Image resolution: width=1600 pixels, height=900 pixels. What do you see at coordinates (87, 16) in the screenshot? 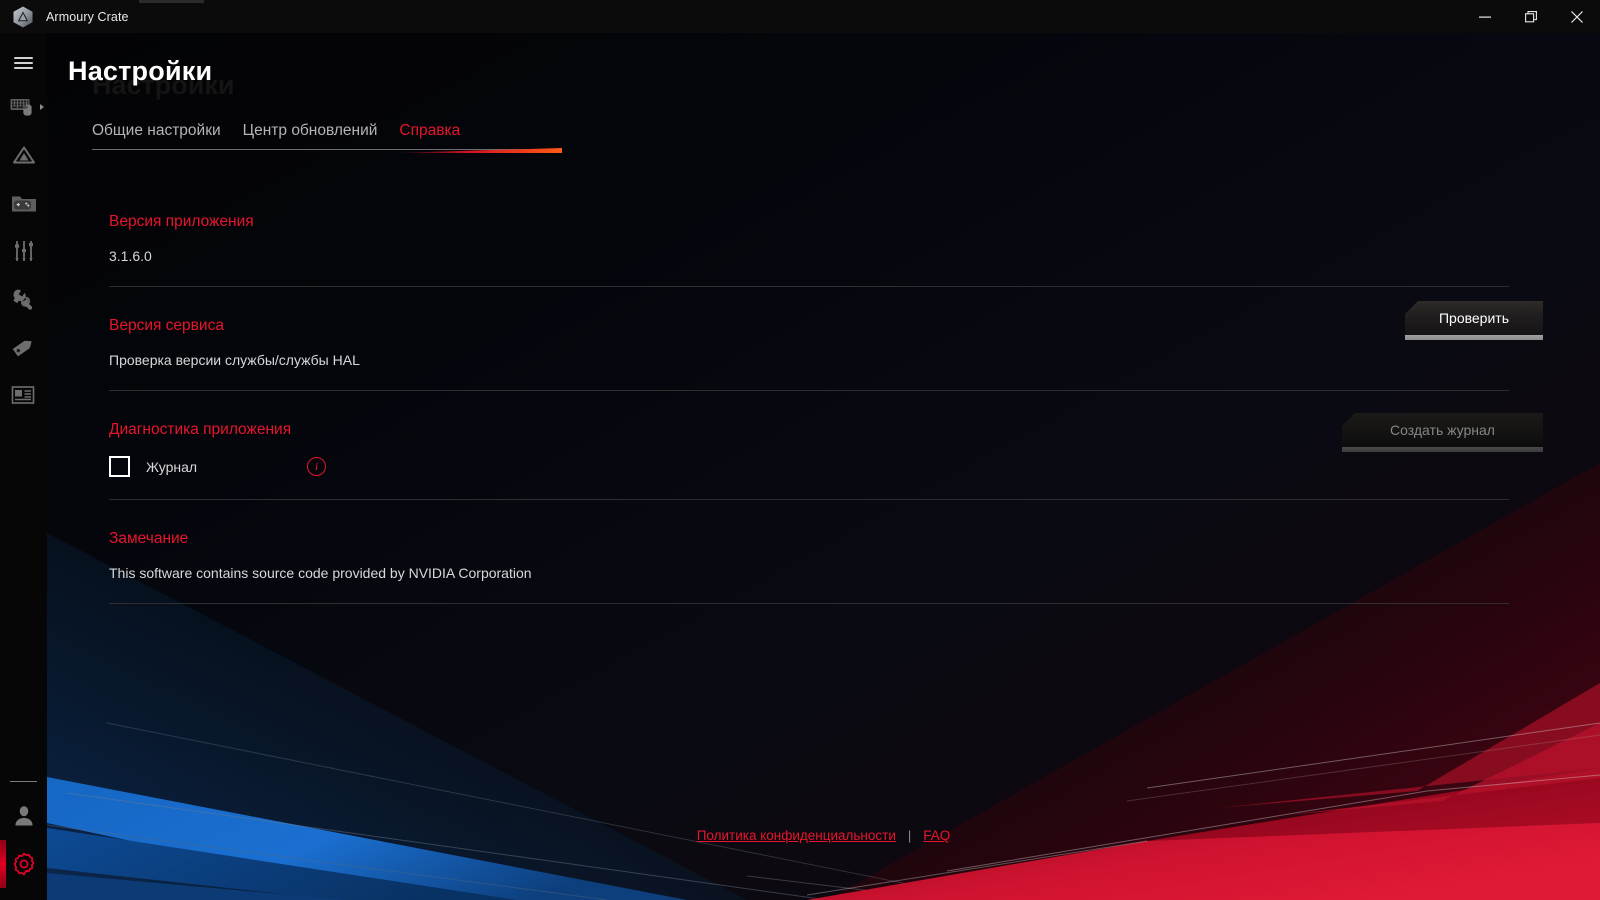
I see `window-title: Armoury Crate` at bounding box center [87, 16].